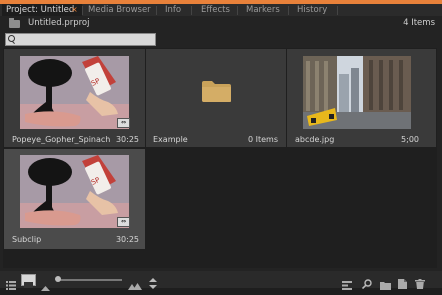 The image size is (442, 295). I want to click on tab-effects: Effects, so click(215, 10).